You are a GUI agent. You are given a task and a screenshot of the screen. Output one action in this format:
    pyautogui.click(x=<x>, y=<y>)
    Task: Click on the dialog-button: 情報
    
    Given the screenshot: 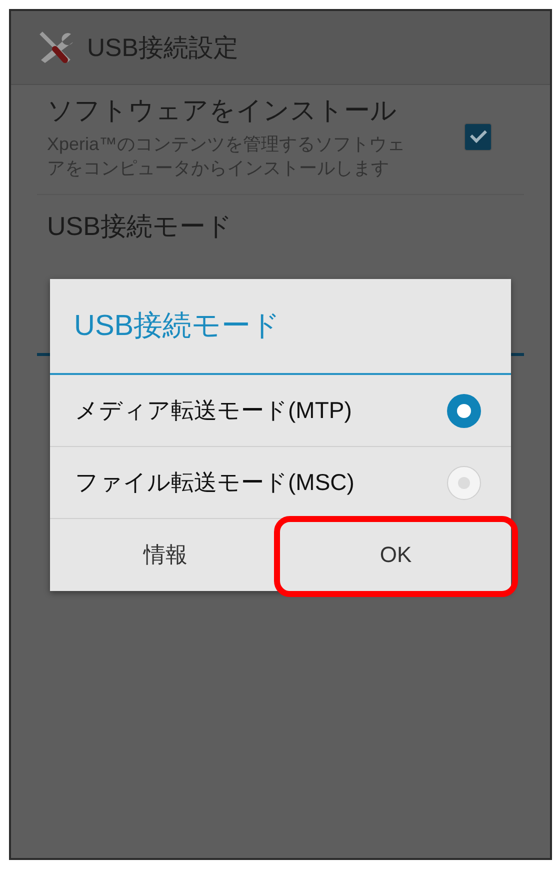 What is the action you would take?
    pyautogui.click(x=165, y=555)
    